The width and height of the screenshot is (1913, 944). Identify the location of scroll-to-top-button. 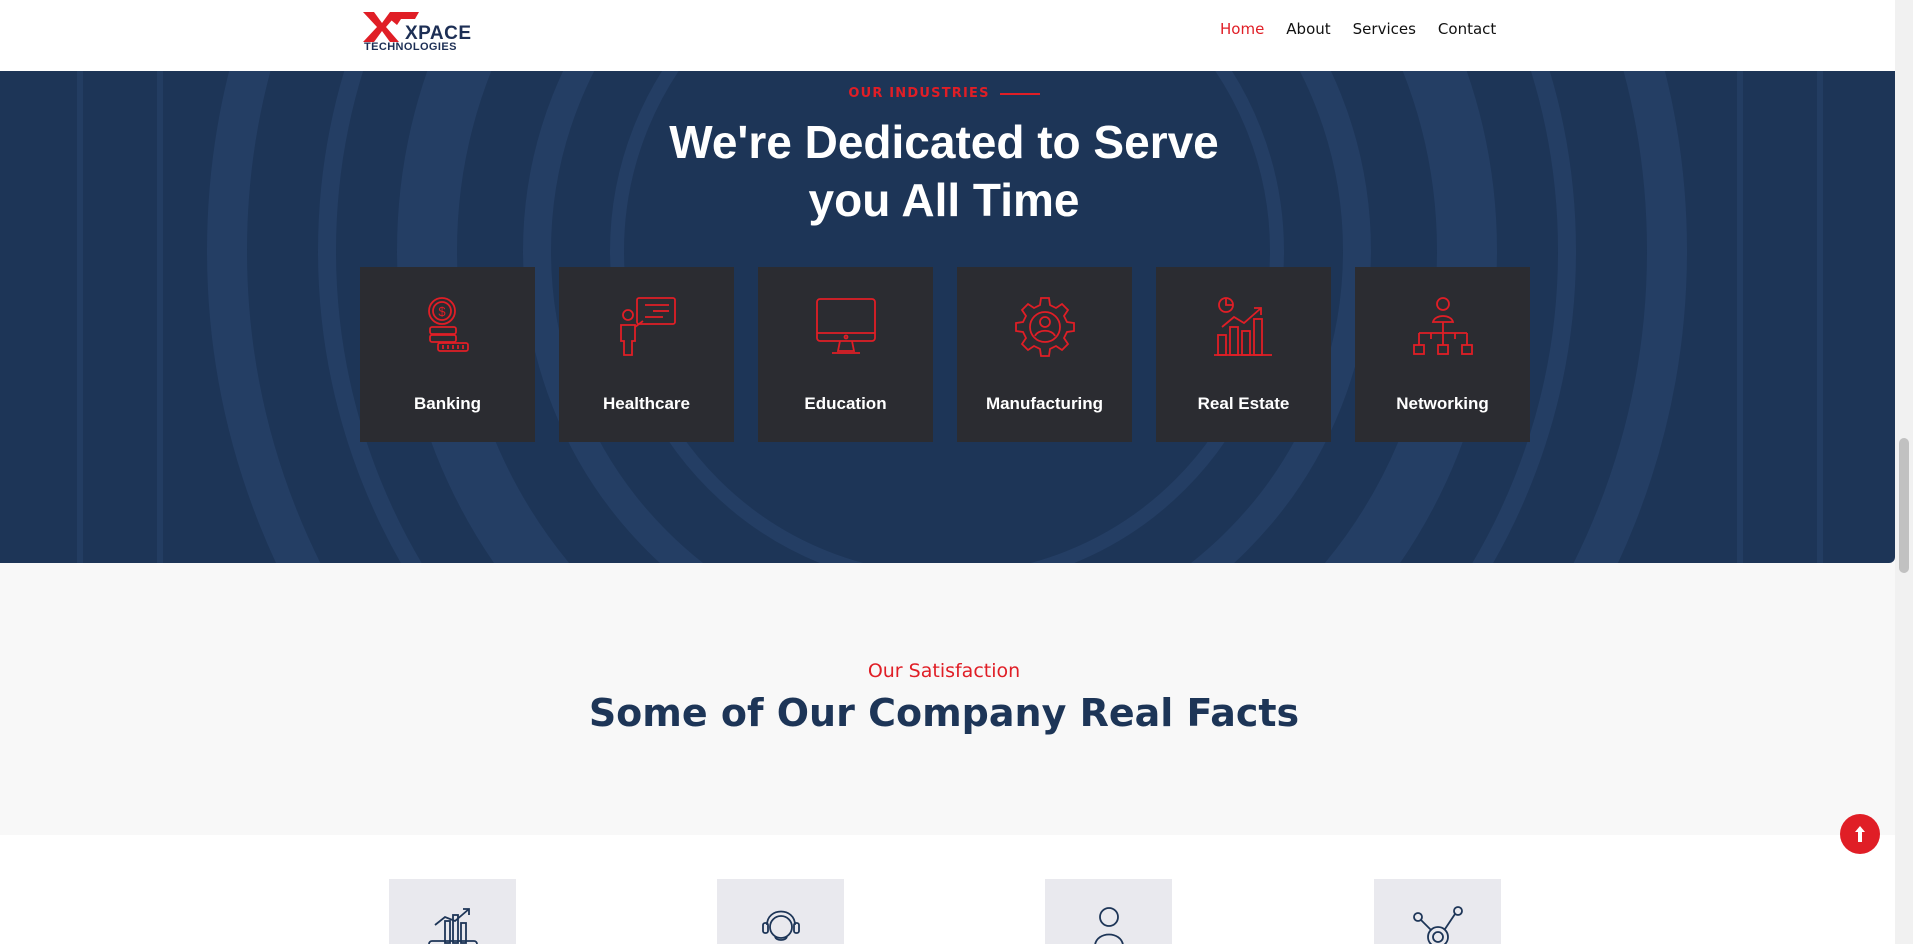
(1860, 834).